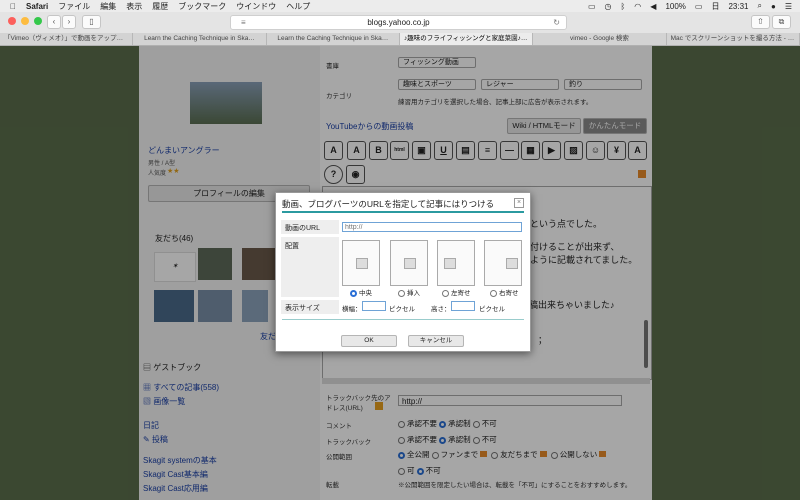  I want to click on layout-insert-radio, so click(401, 293).